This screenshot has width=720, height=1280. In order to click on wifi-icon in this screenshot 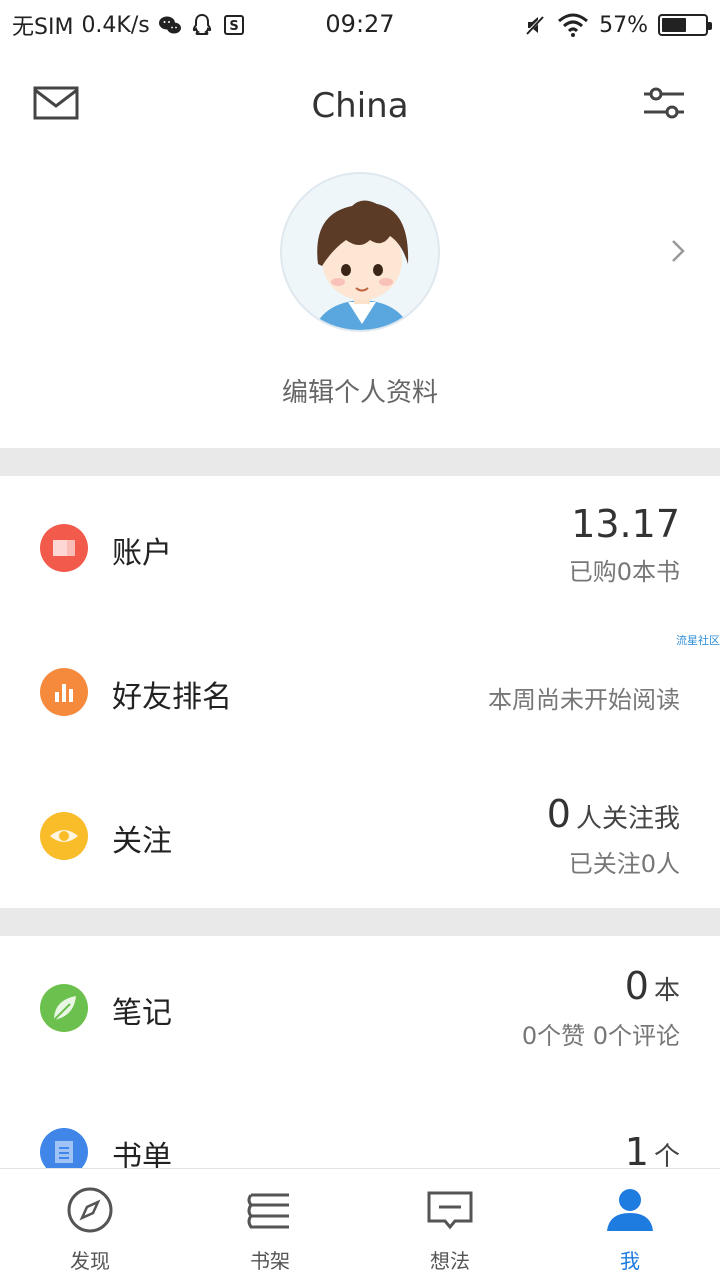, I will do `click(573, 25)`.